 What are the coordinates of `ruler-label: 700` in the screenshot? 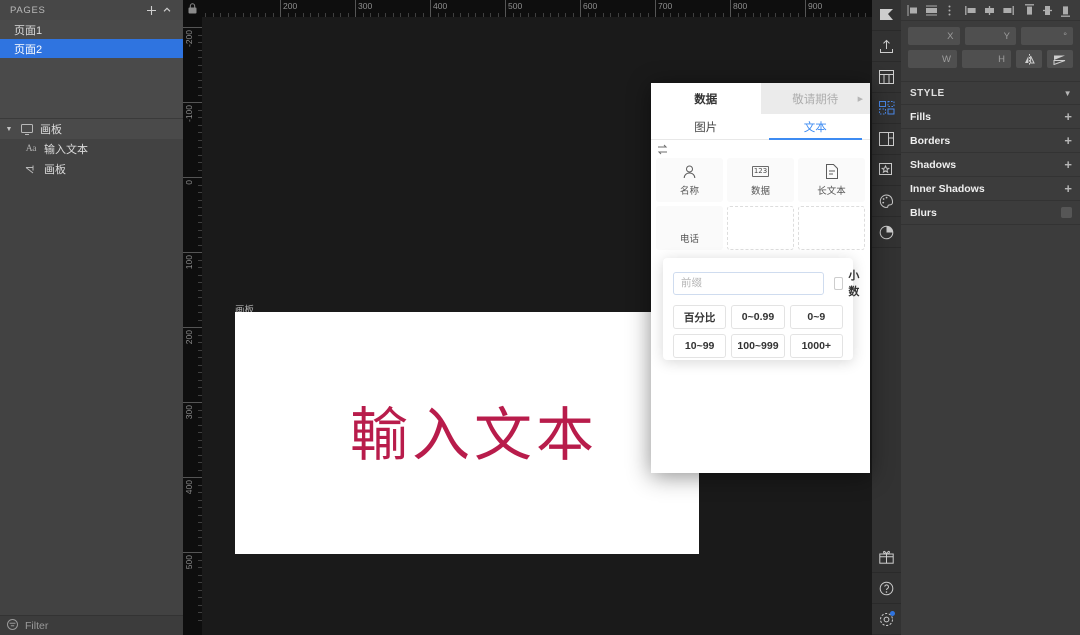 It's located at (665, 6).